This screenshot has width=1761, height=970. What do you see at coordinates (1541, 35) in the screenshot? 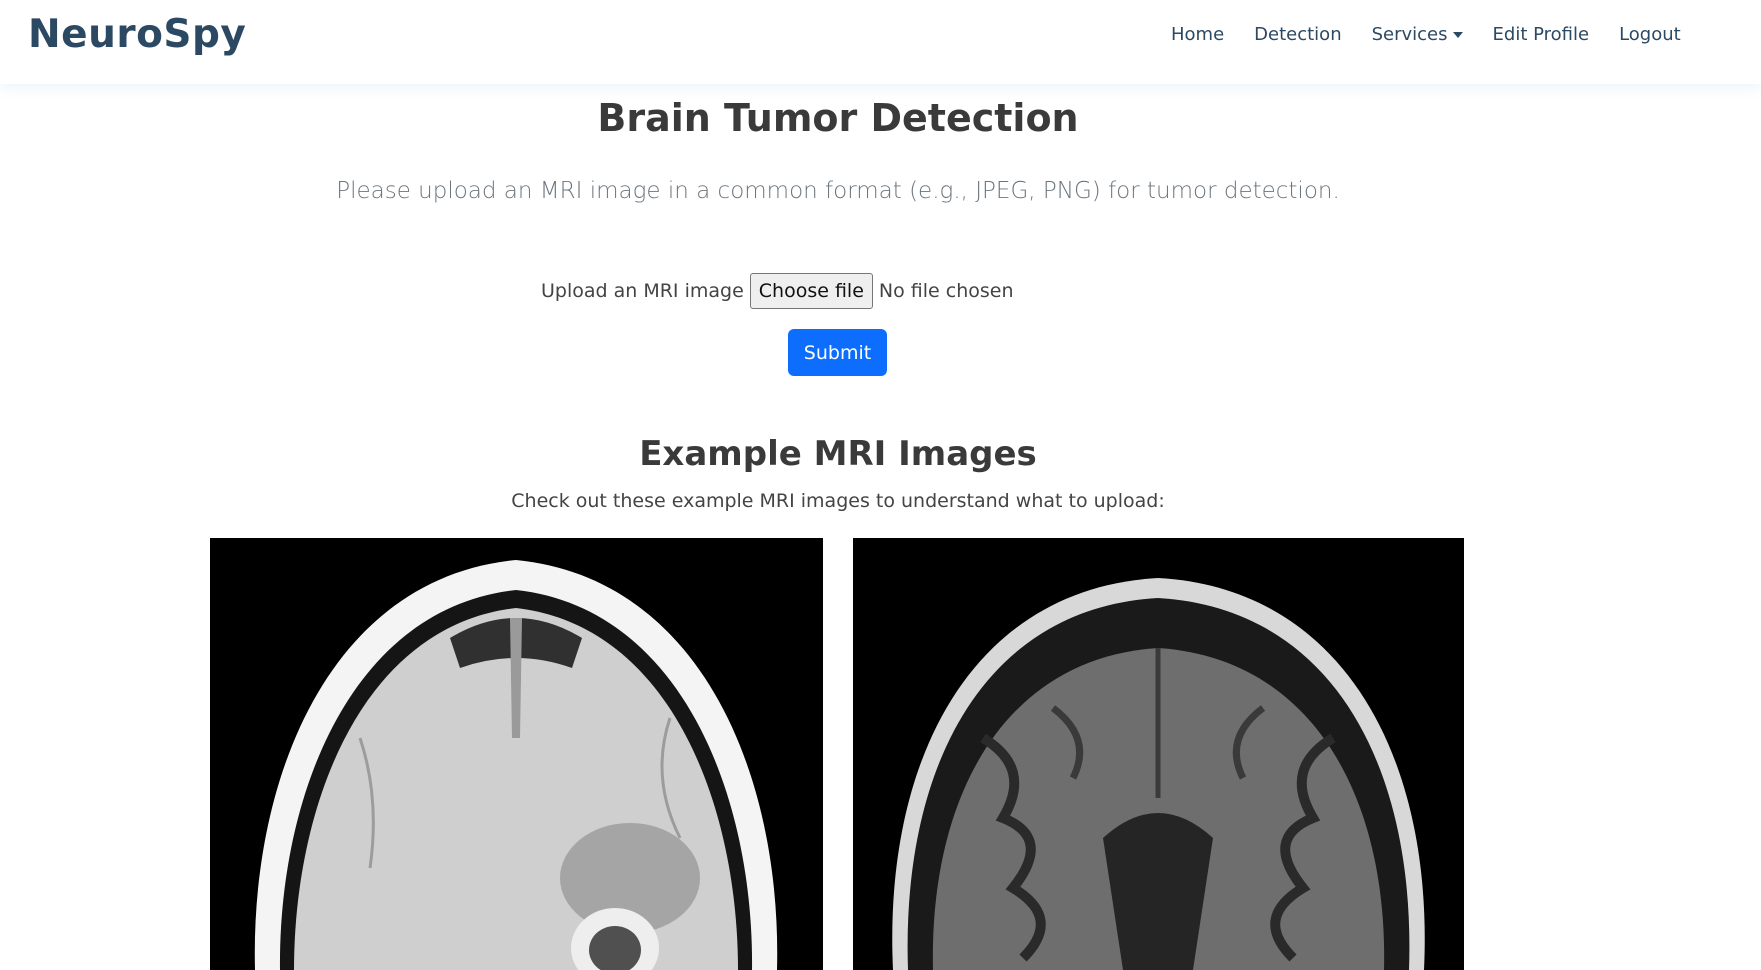
I see `nav-edit-profile: Edit Profile` at bounding box center [1541, 35].